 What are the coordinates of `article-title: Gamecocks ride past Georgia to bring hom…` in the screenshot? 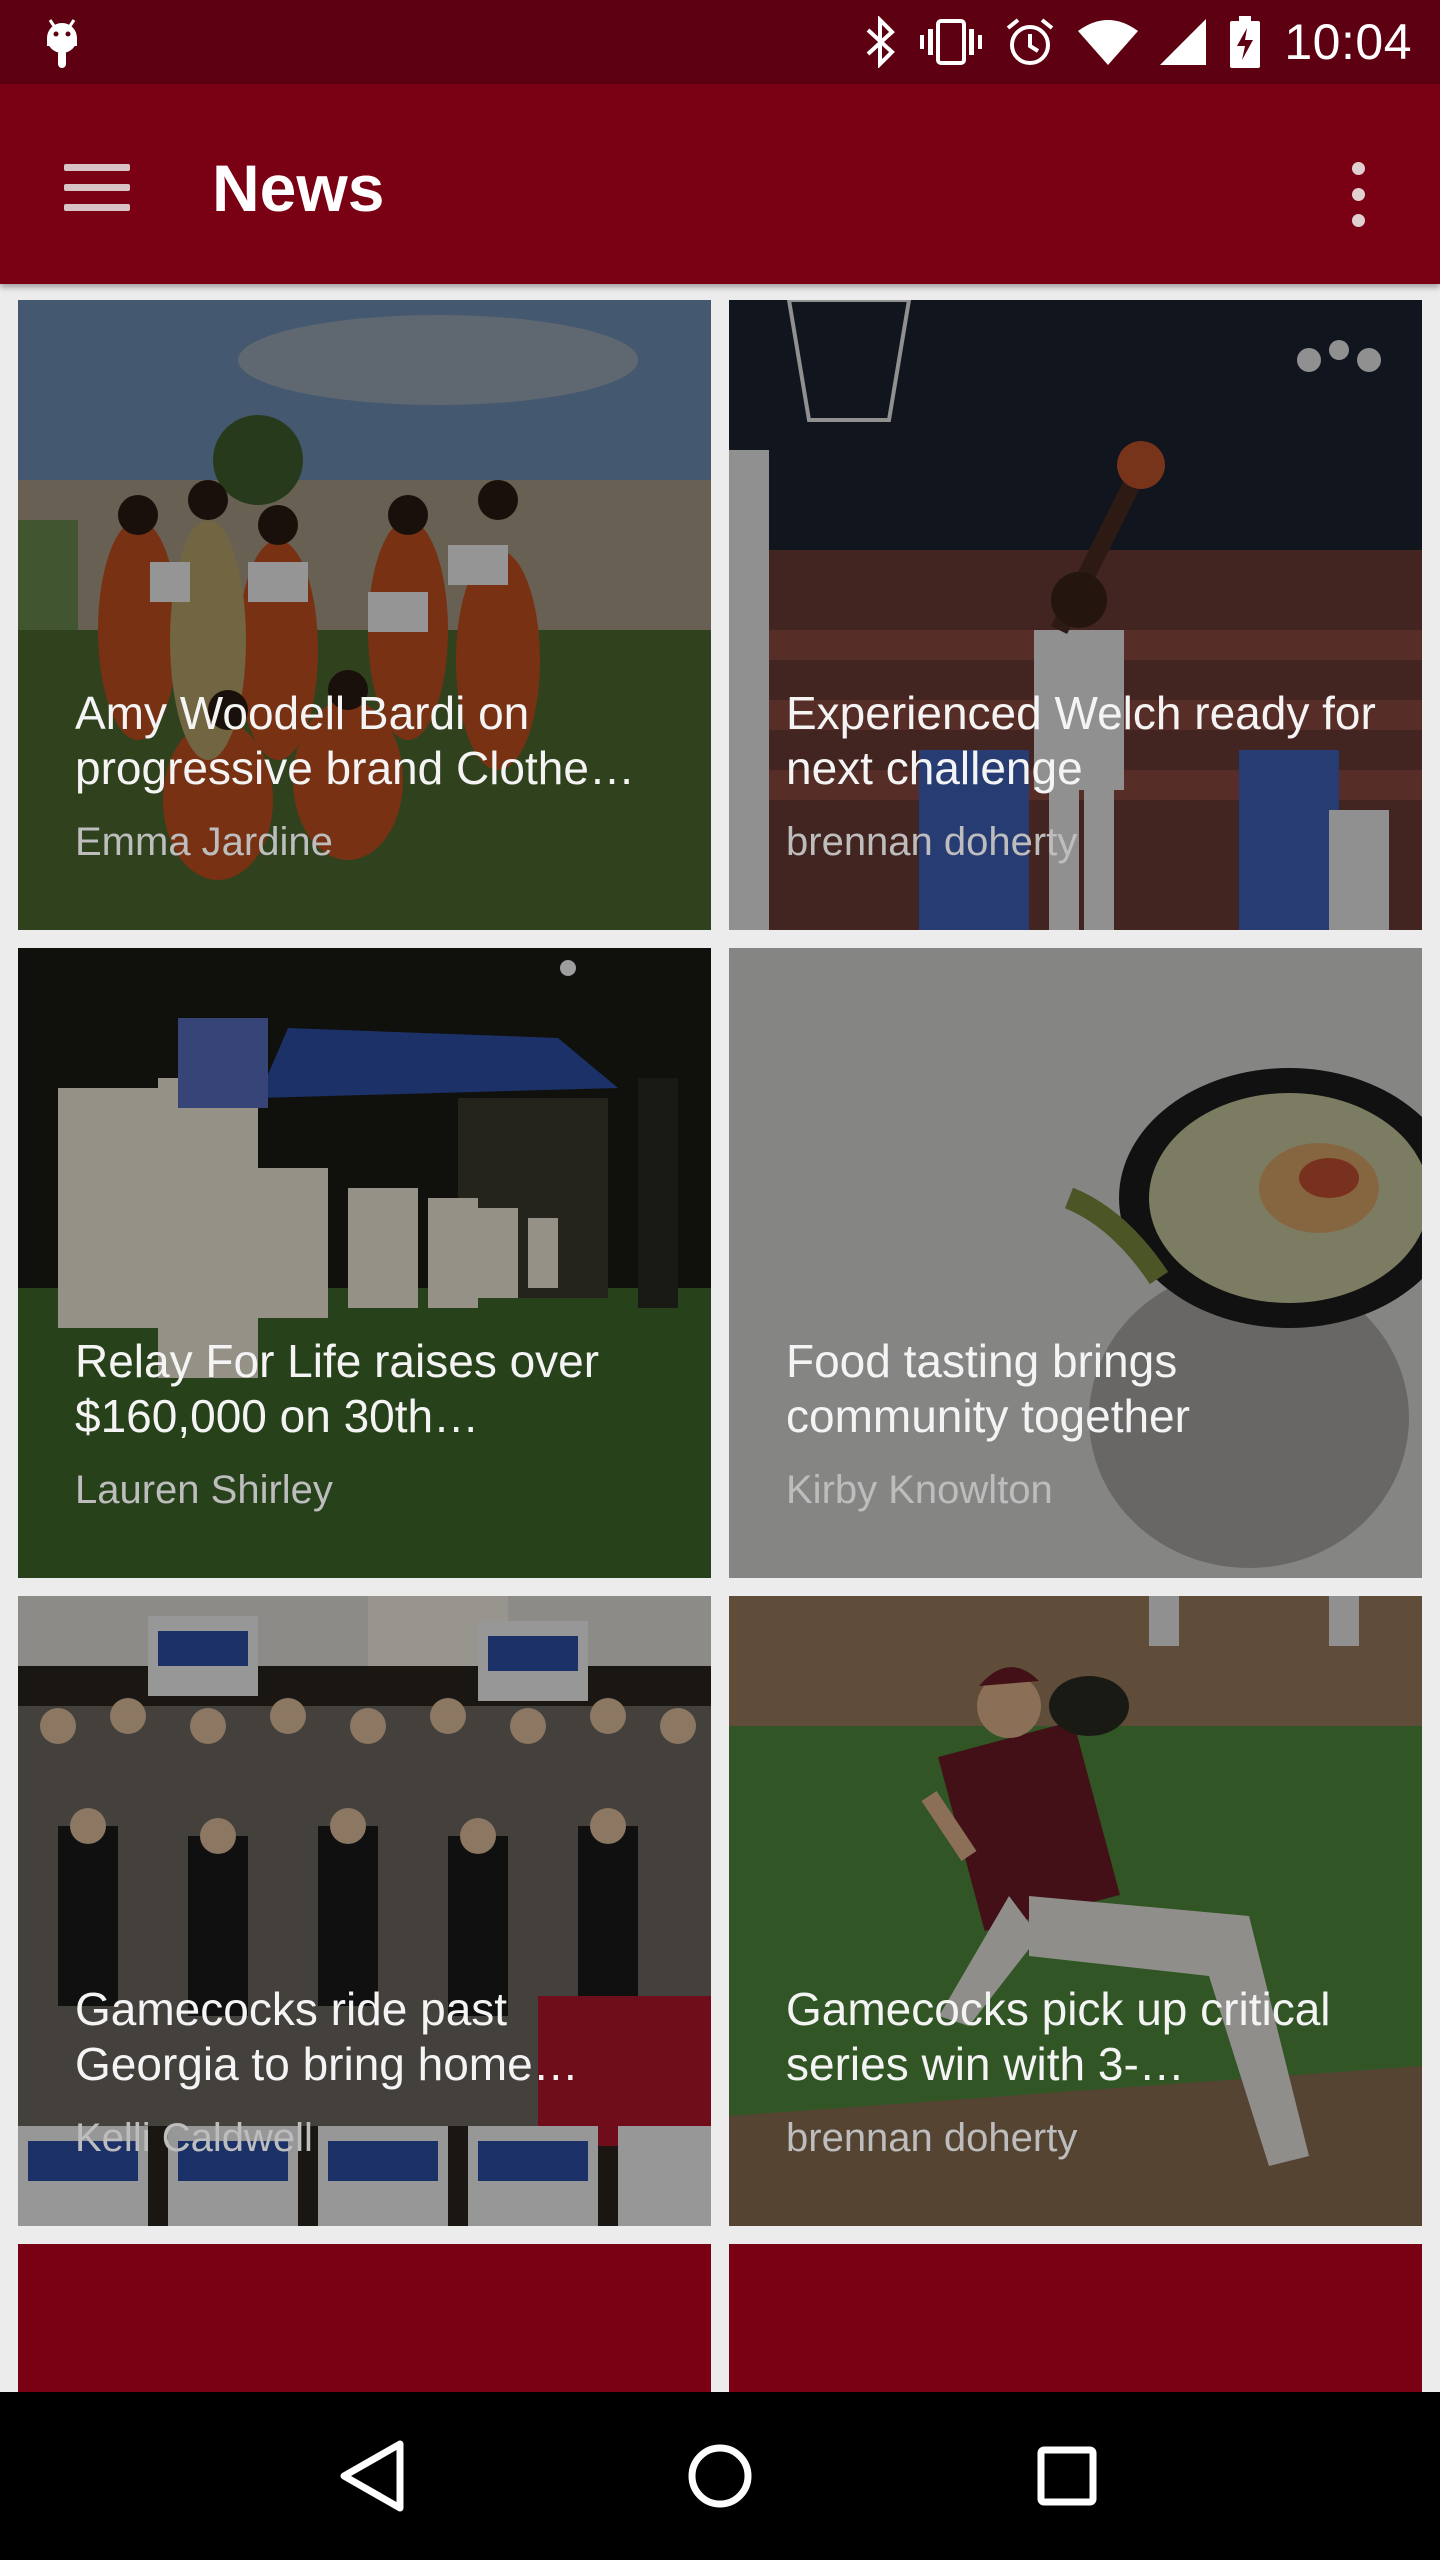 It's located at (327, 2036).